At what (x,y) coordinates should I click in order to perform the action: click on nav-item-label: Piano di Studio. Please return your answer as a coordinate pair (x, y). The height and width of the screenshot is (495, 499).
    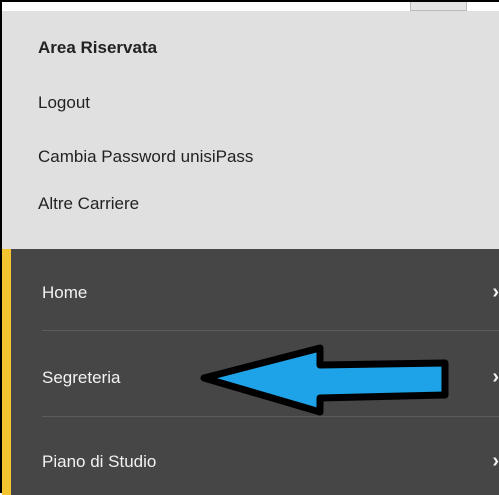
    Looking at the image, I should click on (99, 461).